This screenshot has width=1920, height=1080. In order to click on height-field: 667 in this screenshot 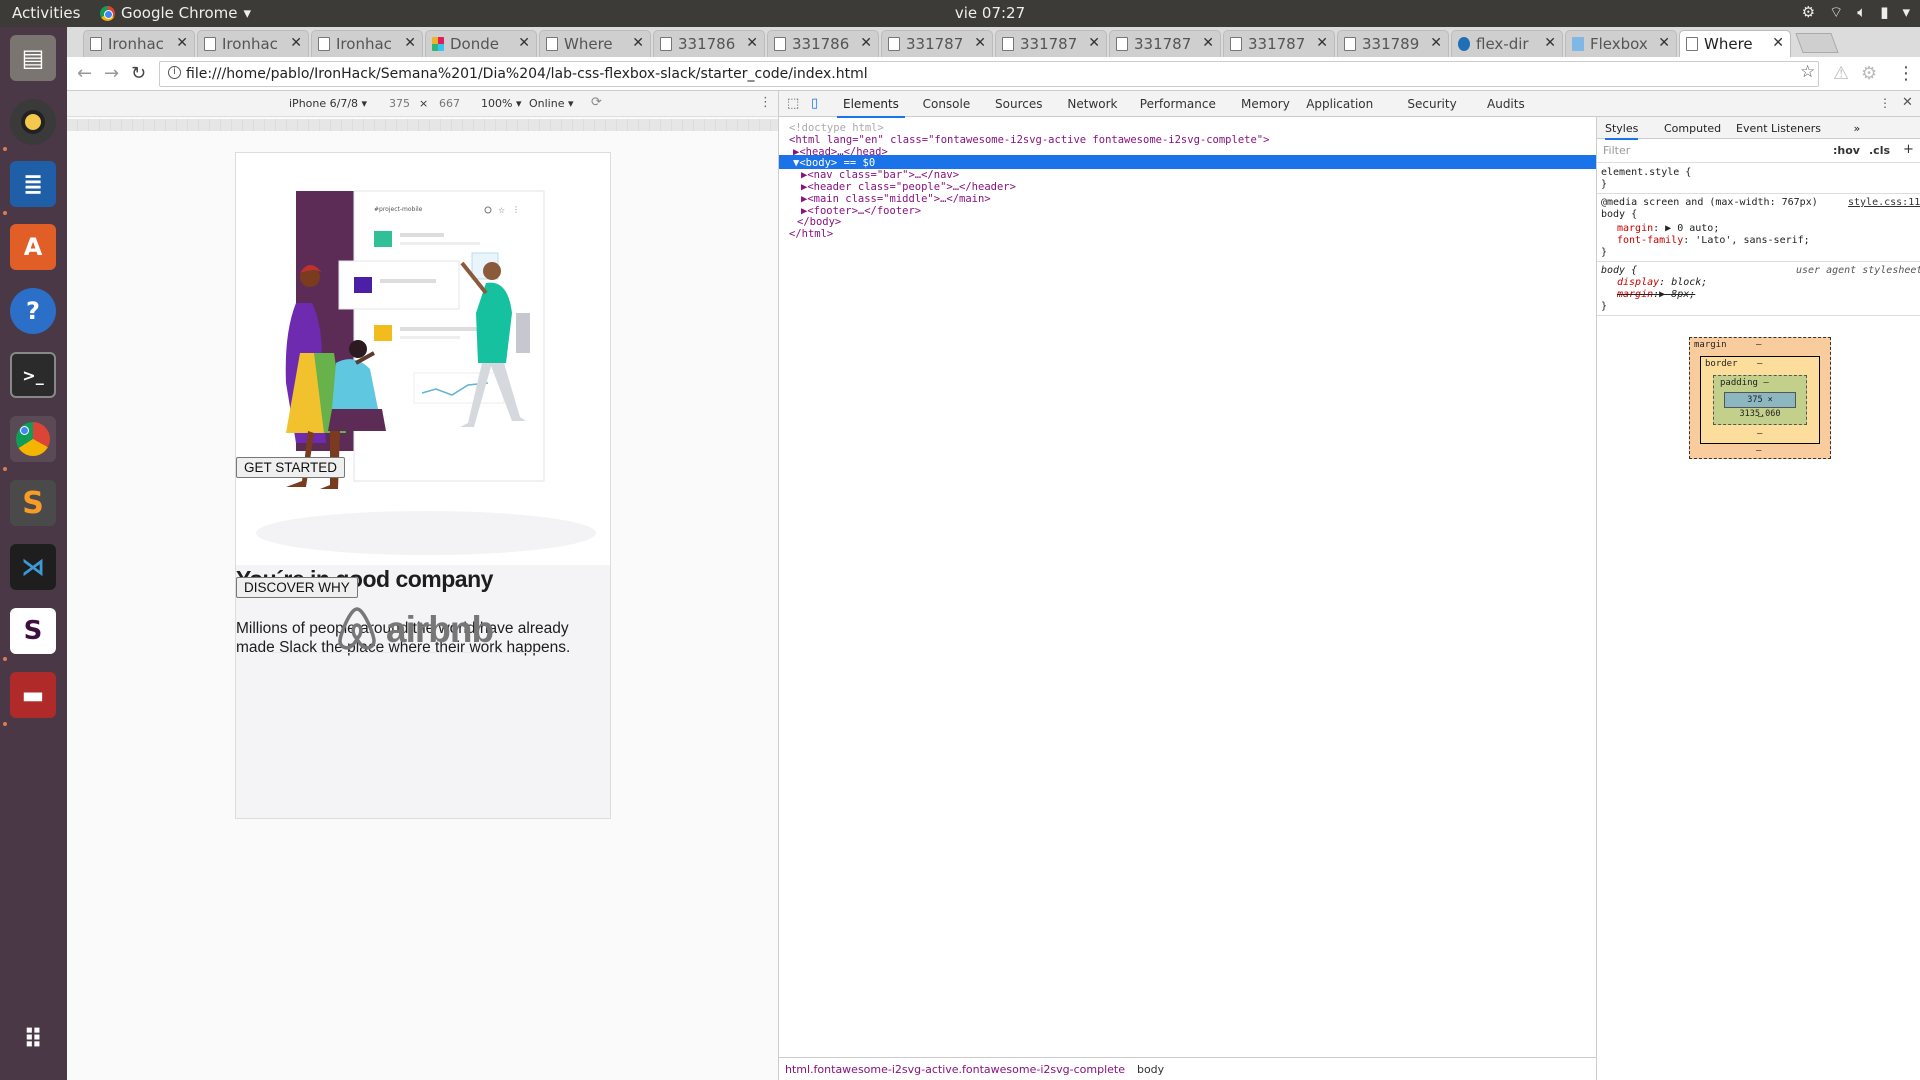, I will do `click(449, 103)`.